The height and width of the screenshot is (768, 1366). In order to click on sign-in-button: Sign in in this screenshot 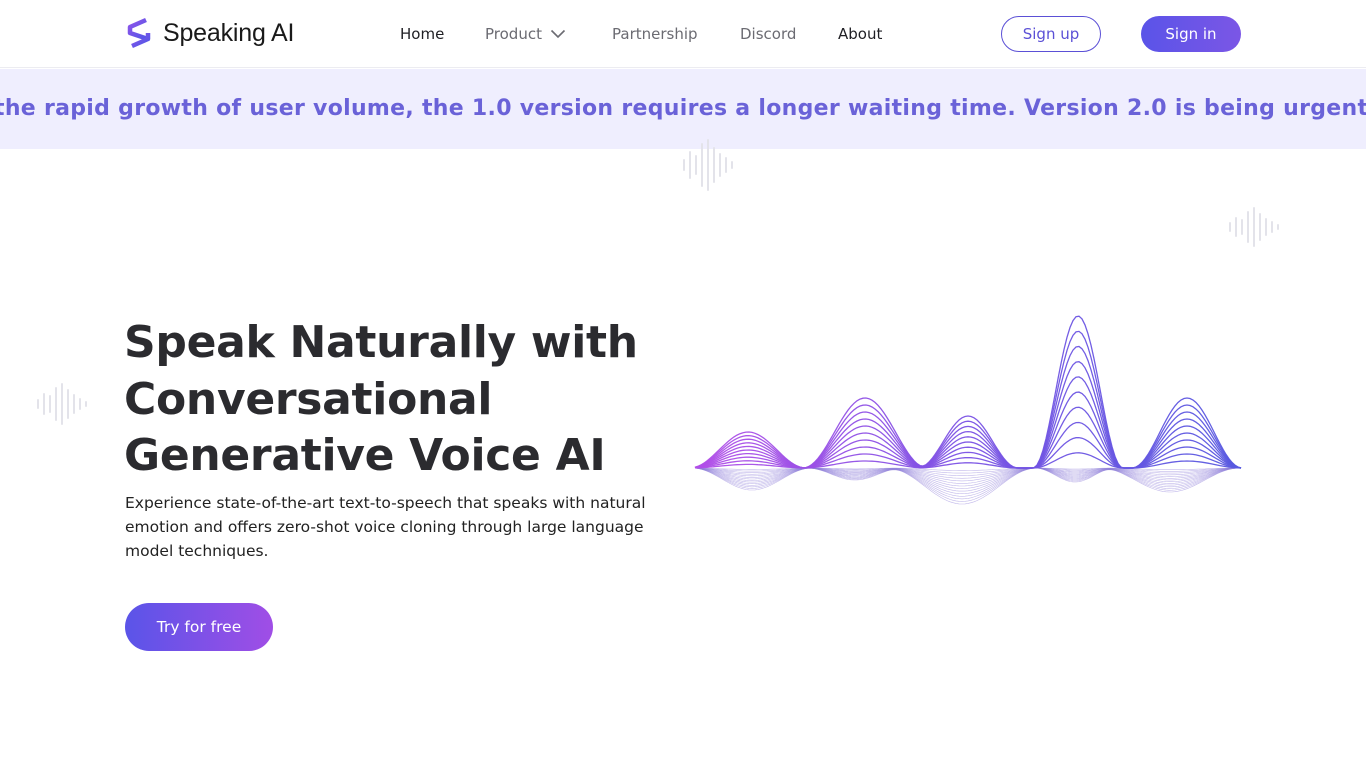, I will do `click(1191, 34)`.